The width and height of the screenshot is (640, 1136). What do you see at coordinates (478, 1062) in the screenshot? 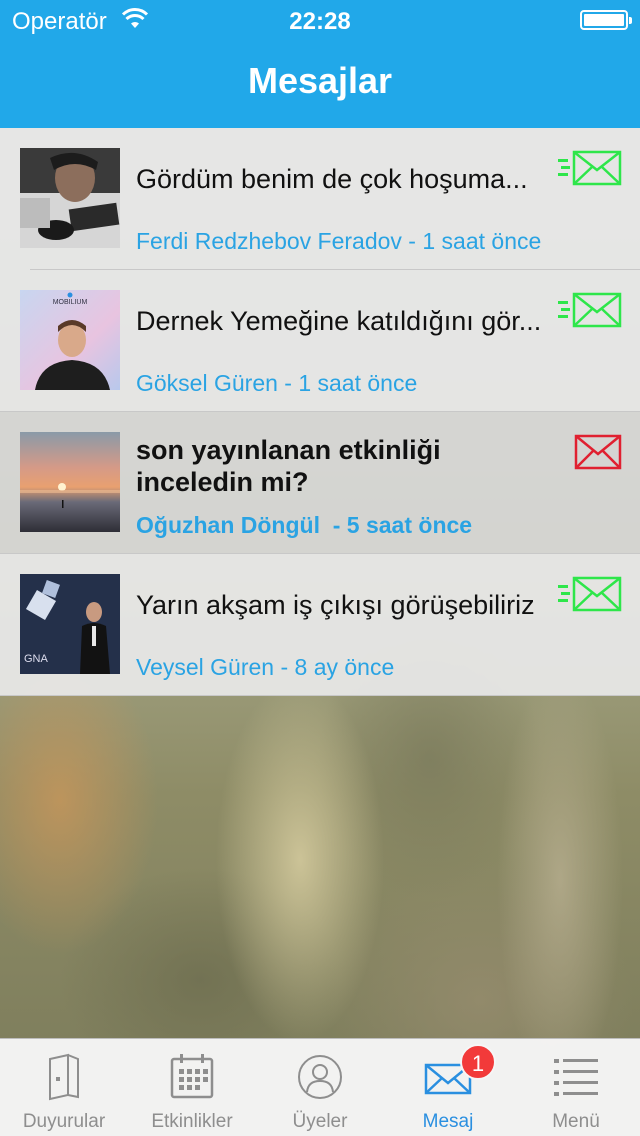
I see `unread-badge: 1` at bounding box center [478, 1062].